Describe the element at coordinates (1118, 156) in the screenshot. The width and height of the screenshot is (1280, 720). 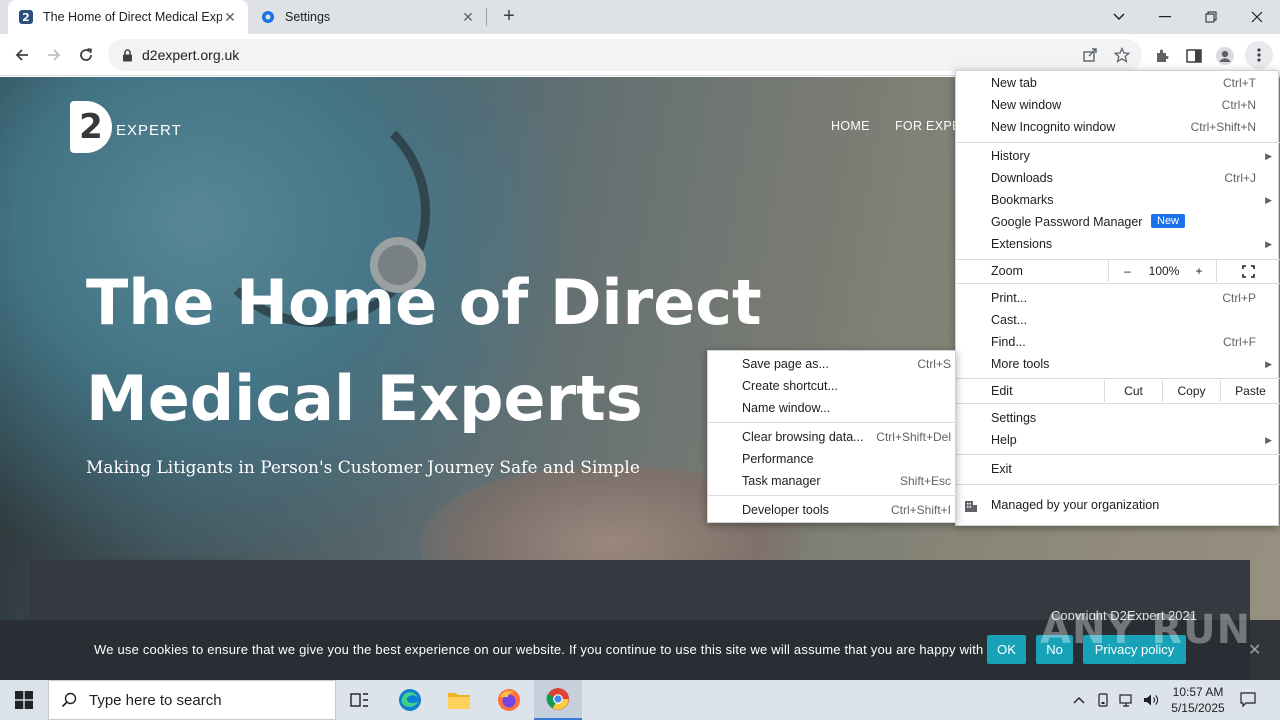
I see `menu-history: History ▶` at that location.